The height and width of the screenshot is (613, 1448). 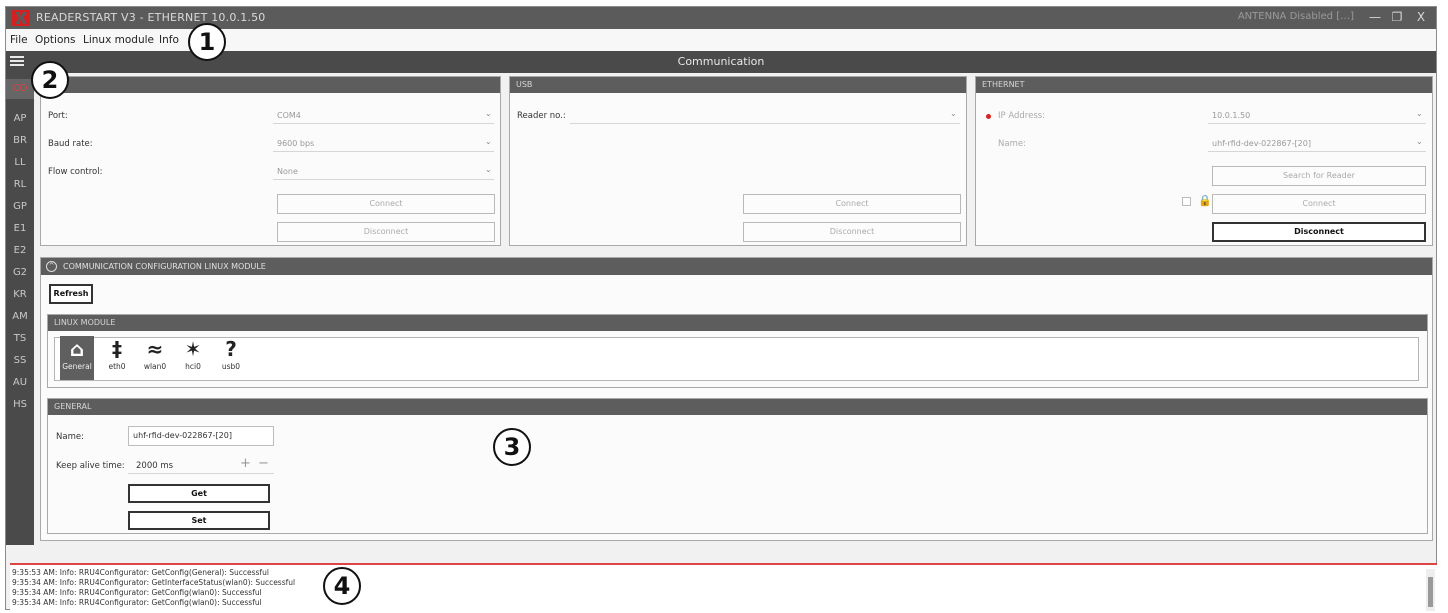 I want to click on page-title: Communication, so click(x=721, y=61).